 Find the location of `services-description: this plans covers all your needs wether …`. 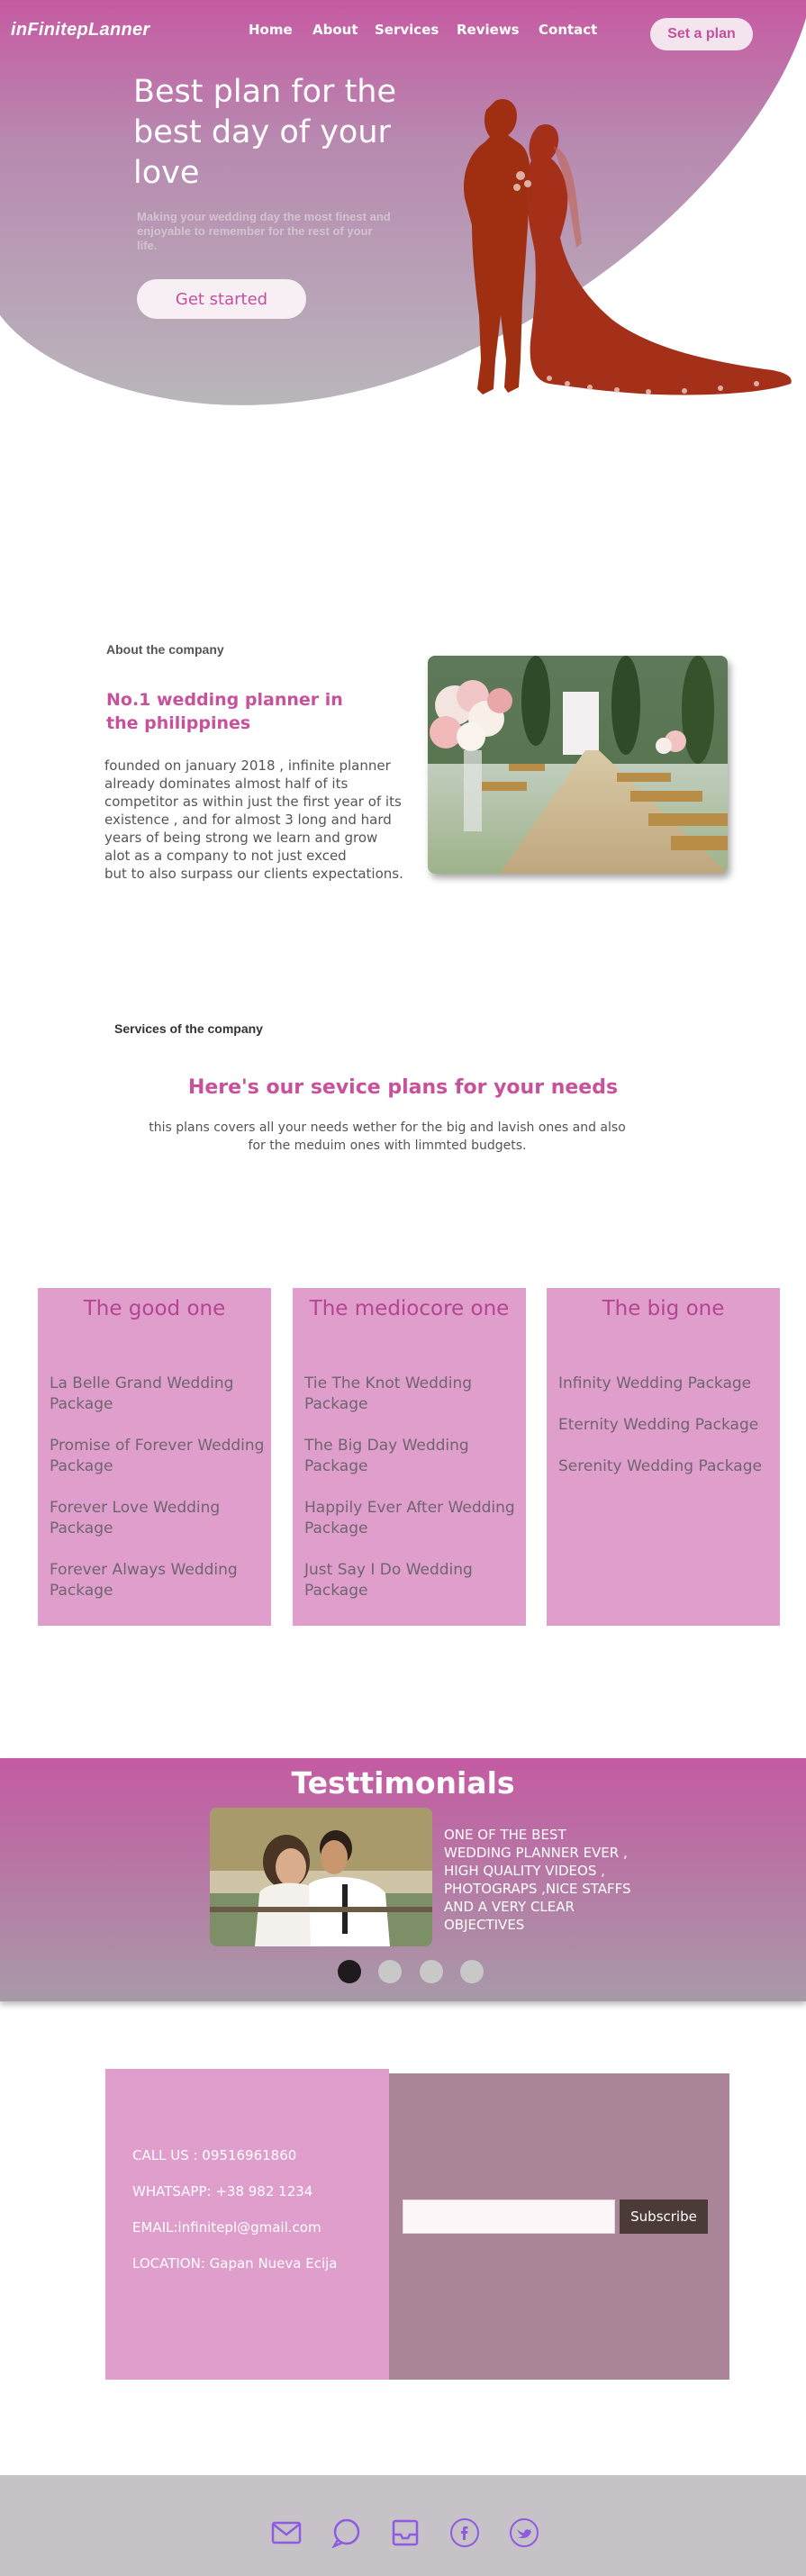

services-description: this plans covers all your needs wether … is located at coordinates (388, 1136).